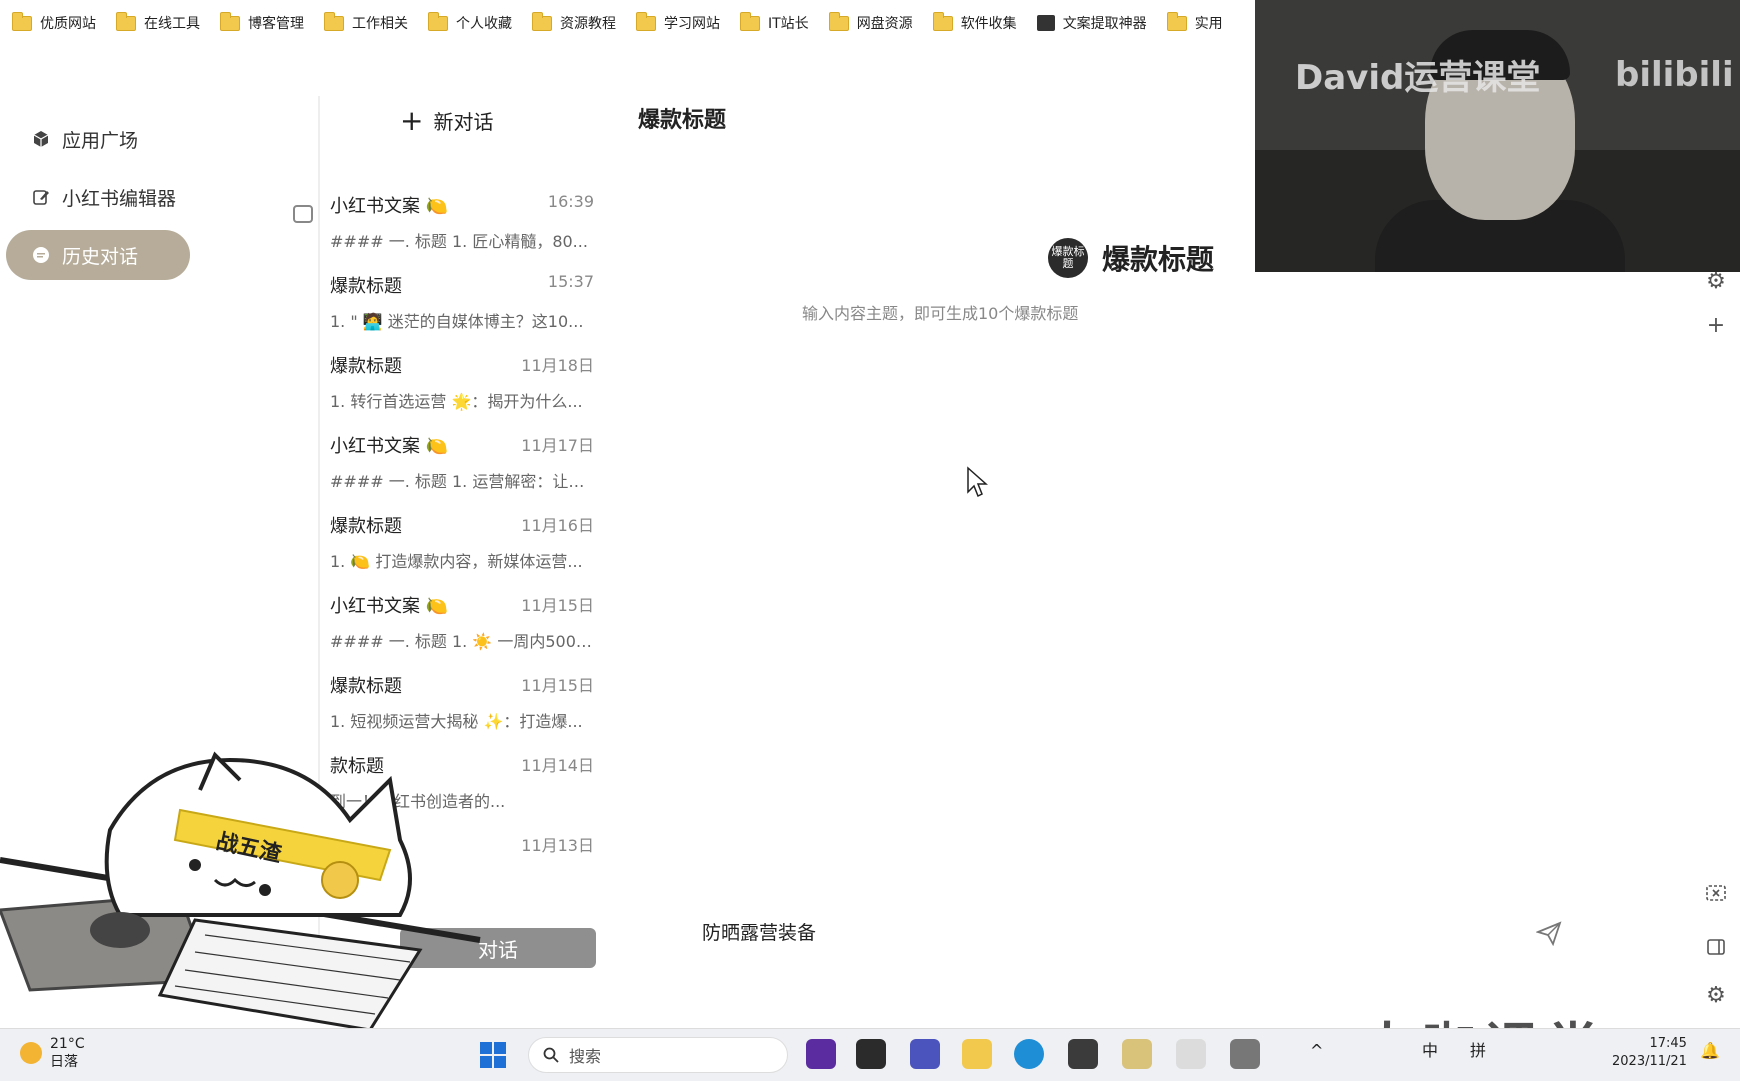  Describe the element at coordinates (446, 120) in the screenshot. I see `new-chat-button: + 新对话` at that location.